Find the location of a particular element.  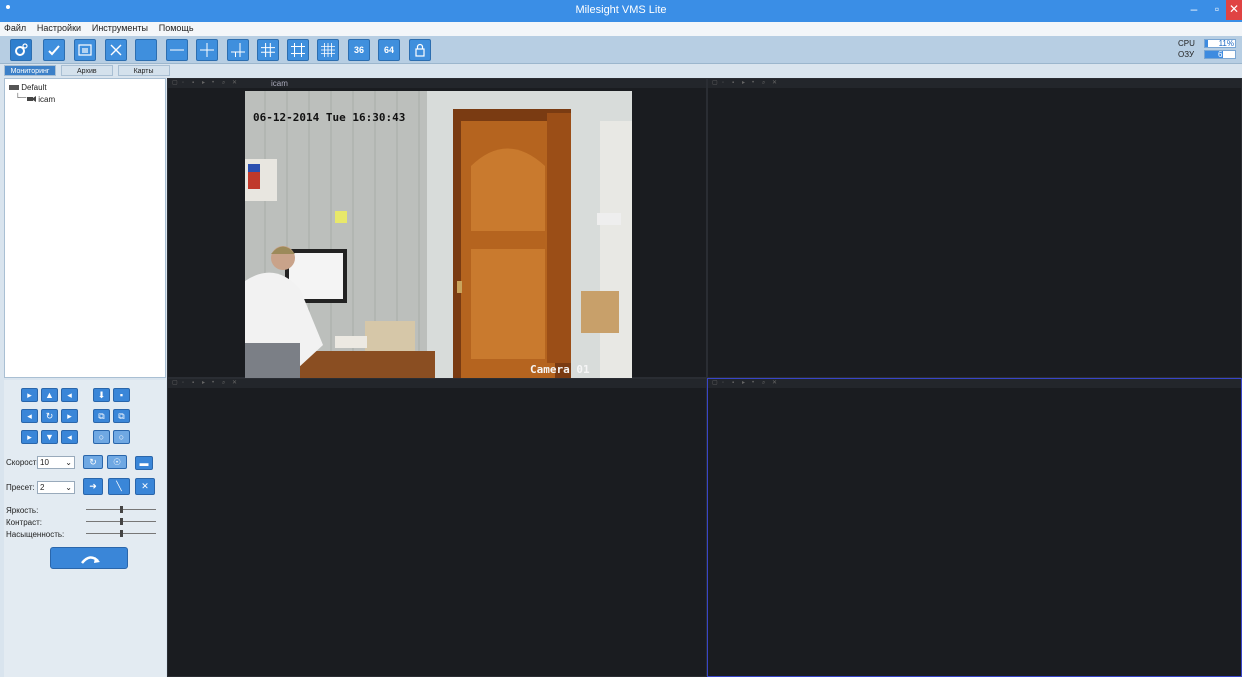

gear-icon is located at coordinates (21, 49).